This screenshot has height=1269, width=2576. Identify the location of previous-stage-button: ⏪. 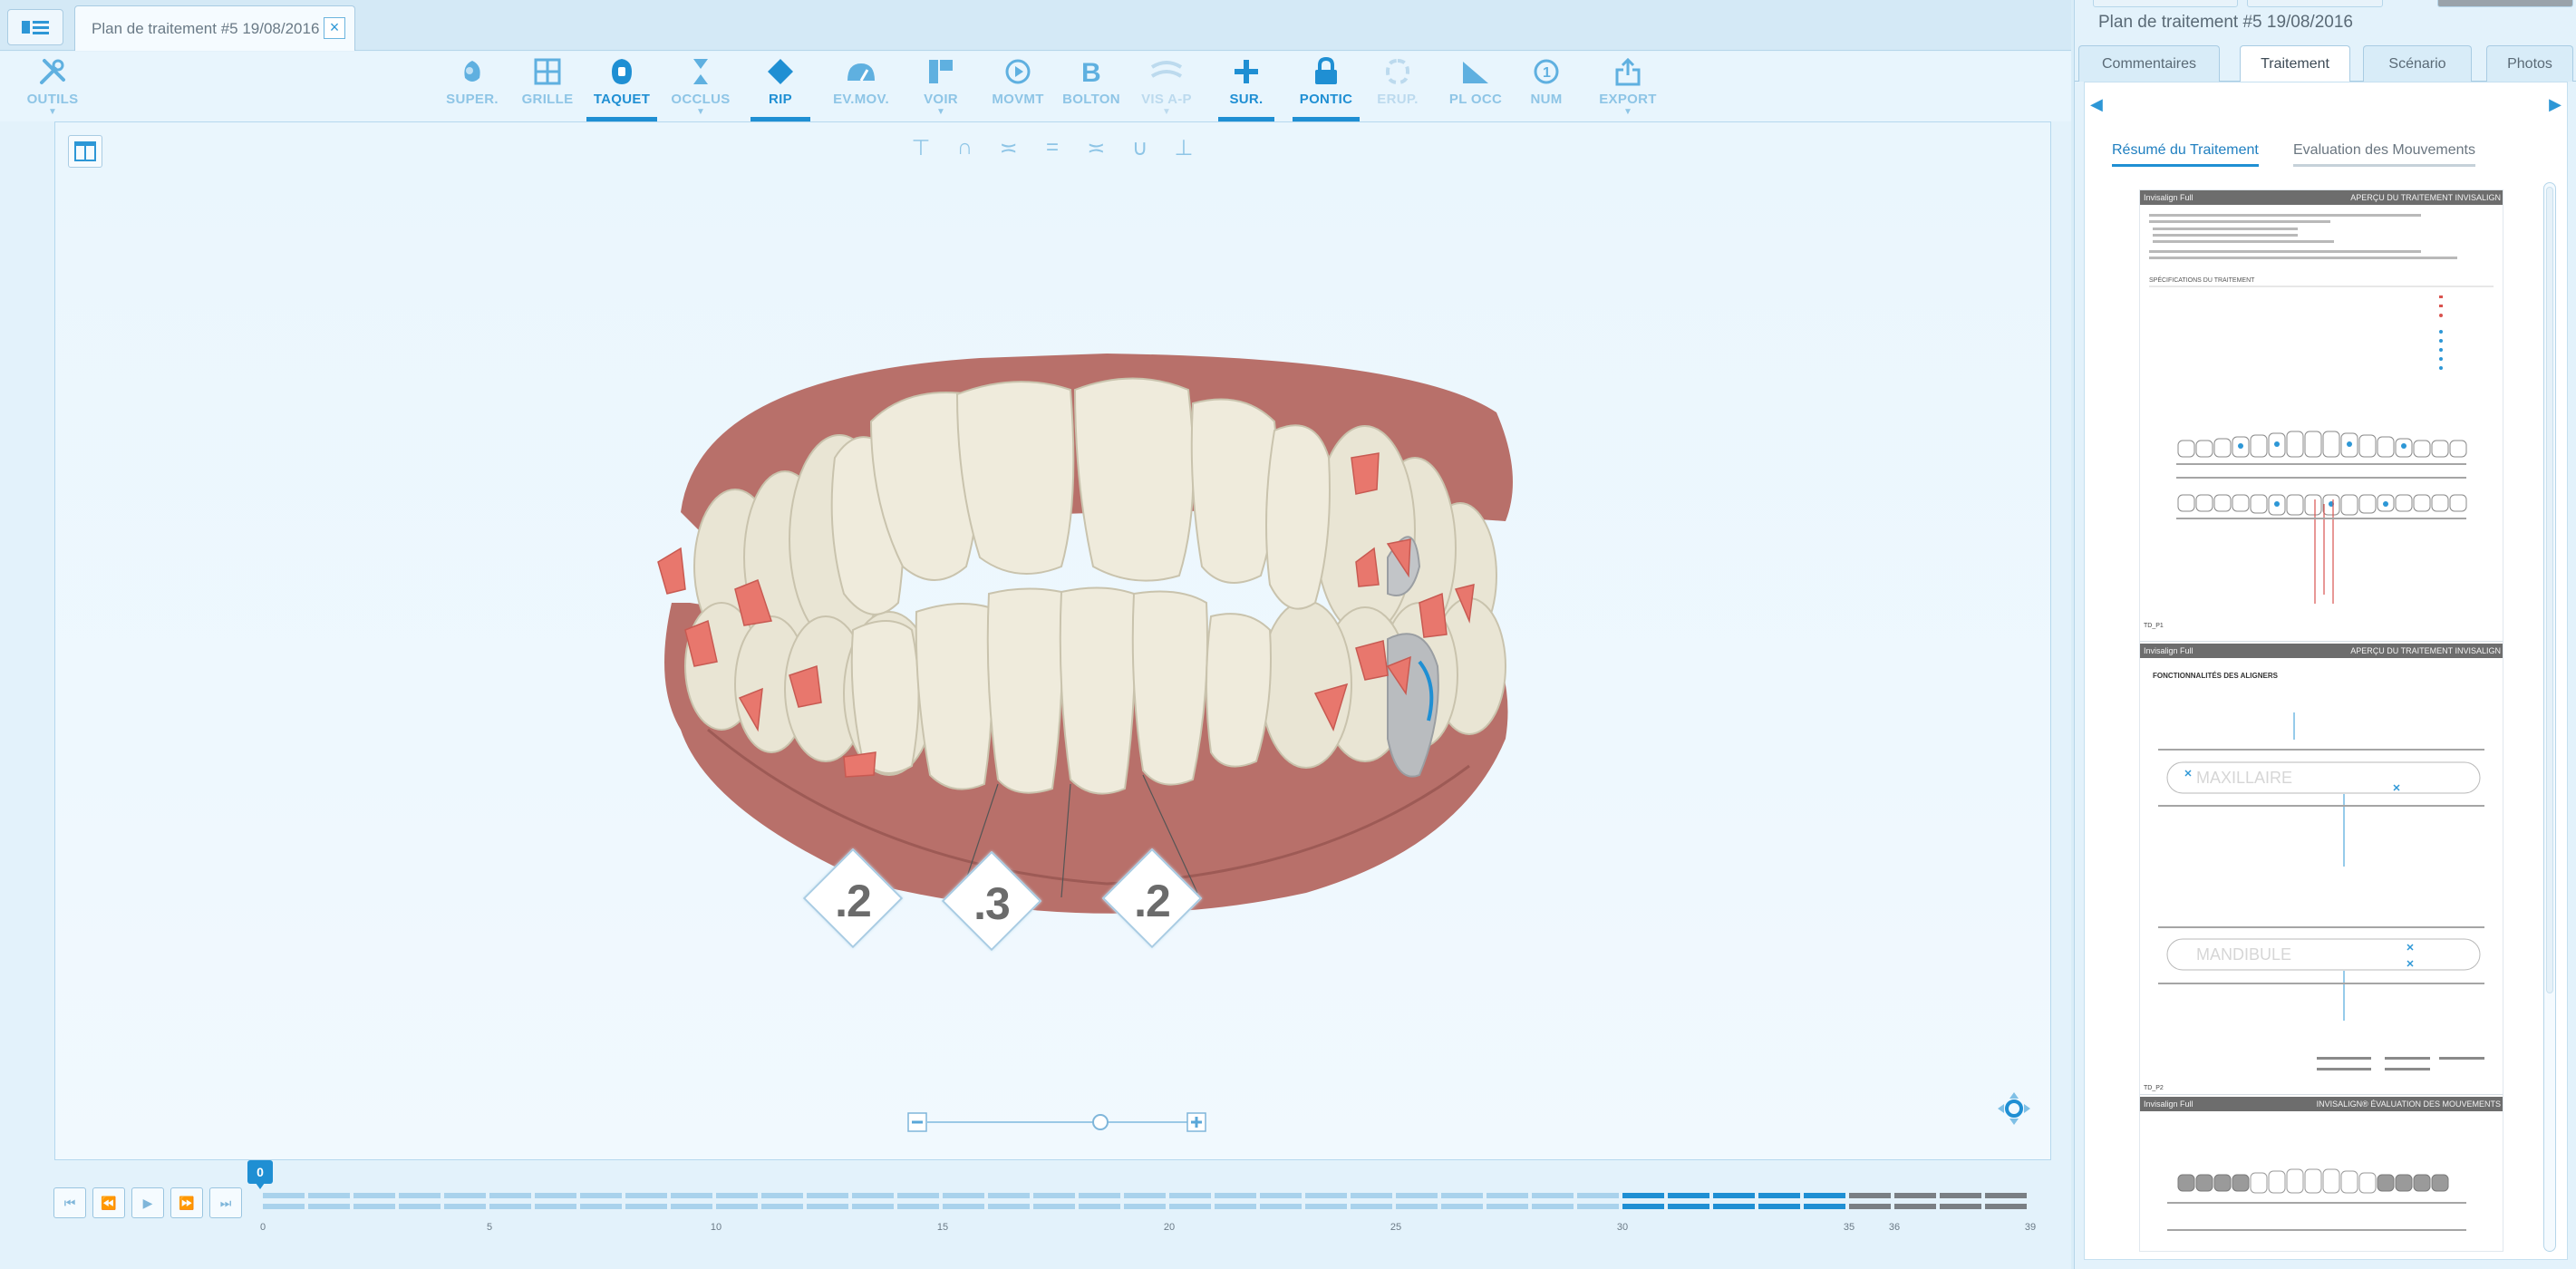
(108, 1202).